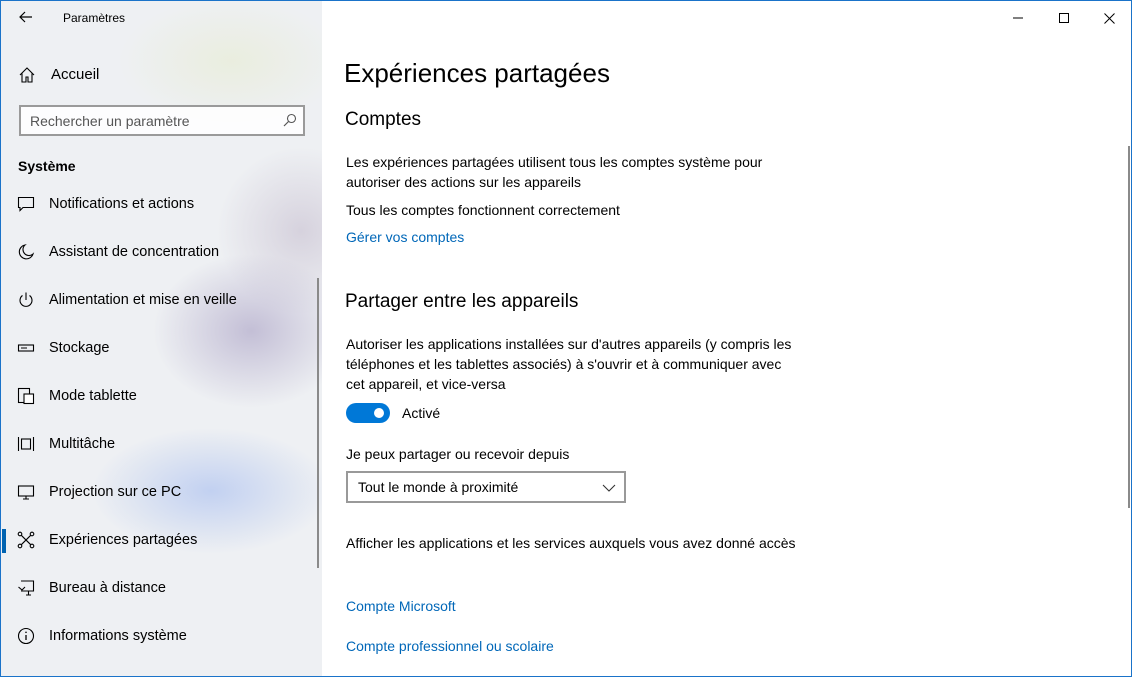 The height and width of the screenshot is (677, 1132). I want to click on sidebar-item-label: Informations système, so click(118, 636).